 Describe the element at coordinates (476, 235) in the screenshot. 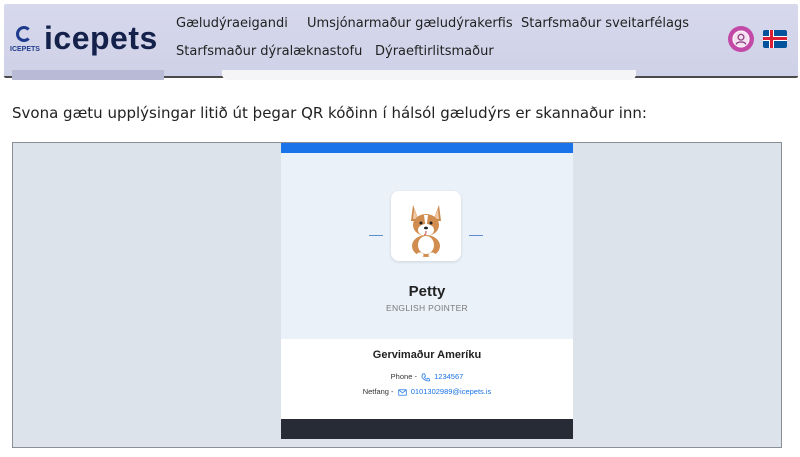

I see `divider-right` at that location.